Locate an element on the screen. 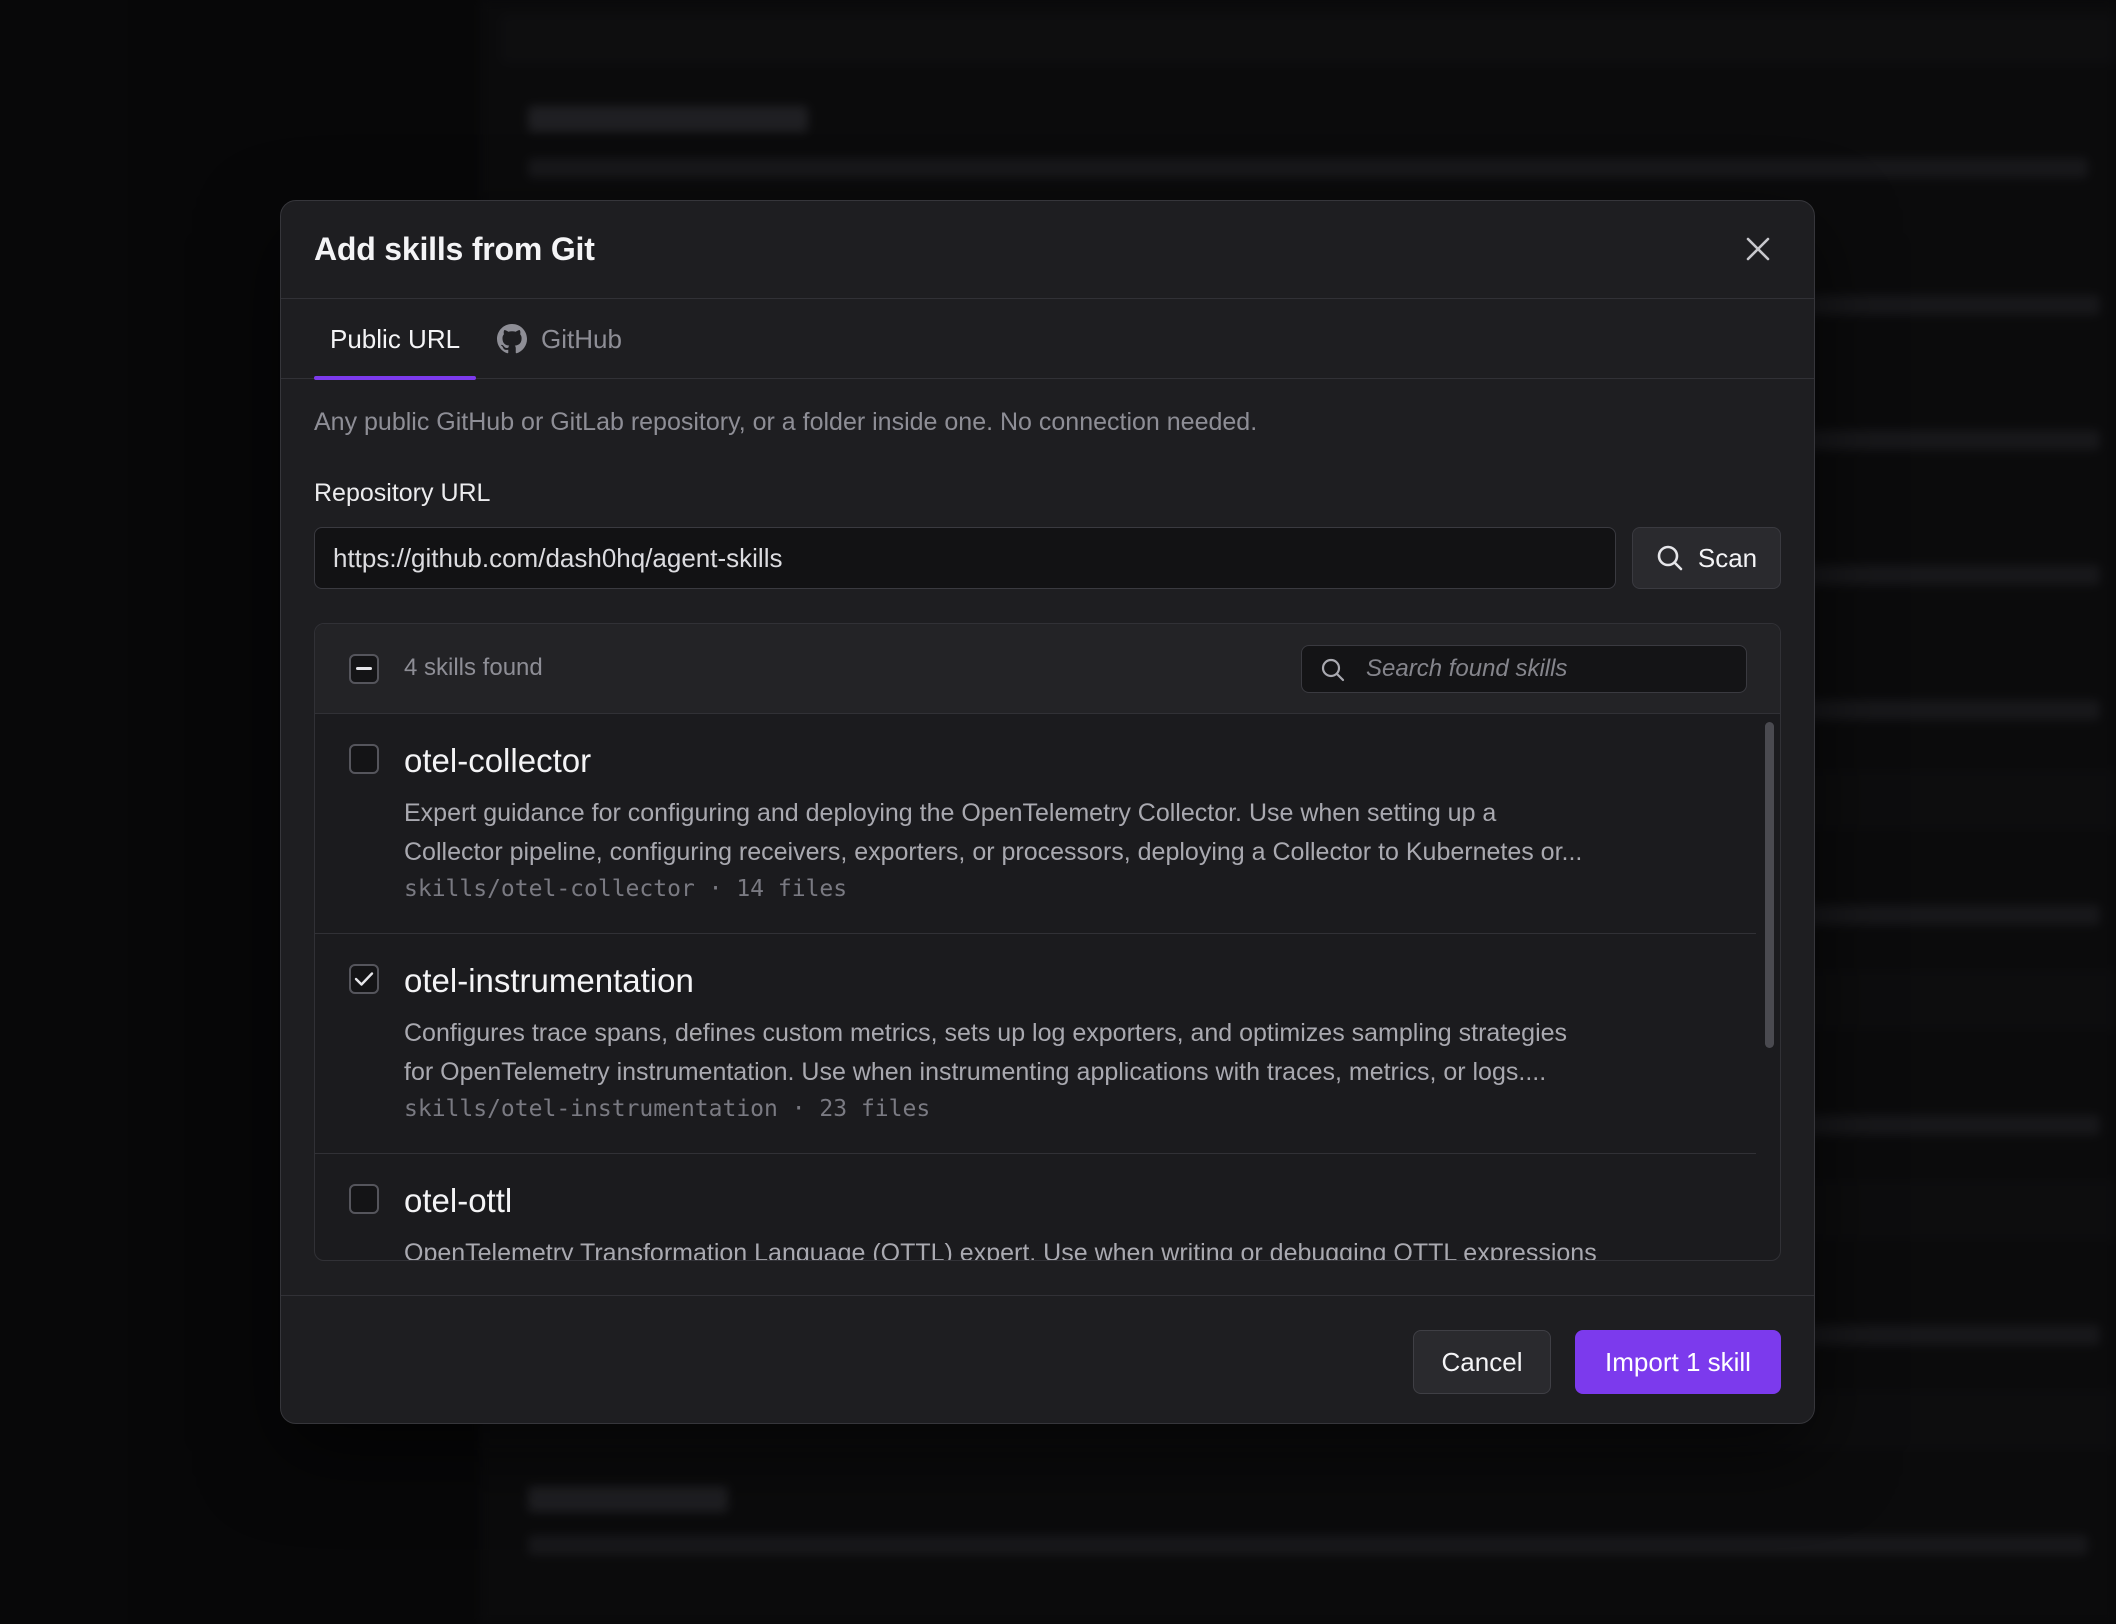 The image size is (2116, 1624). check-icon is located at coordinates (364, 979).